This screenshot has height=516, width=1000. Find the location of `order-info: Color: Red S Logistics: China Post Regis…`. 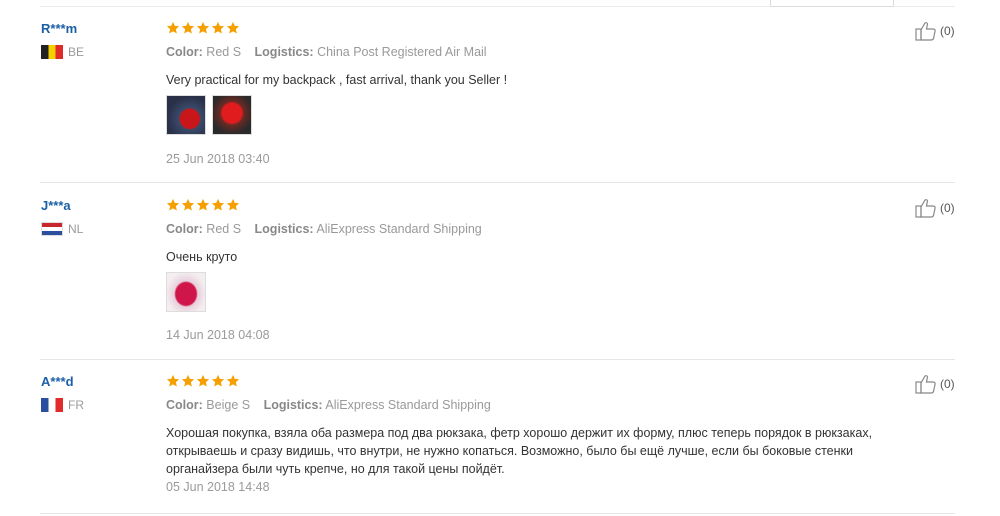

order-info: Color: Red S Logistics: China Post Regis… is located at coordinates (326, 52).